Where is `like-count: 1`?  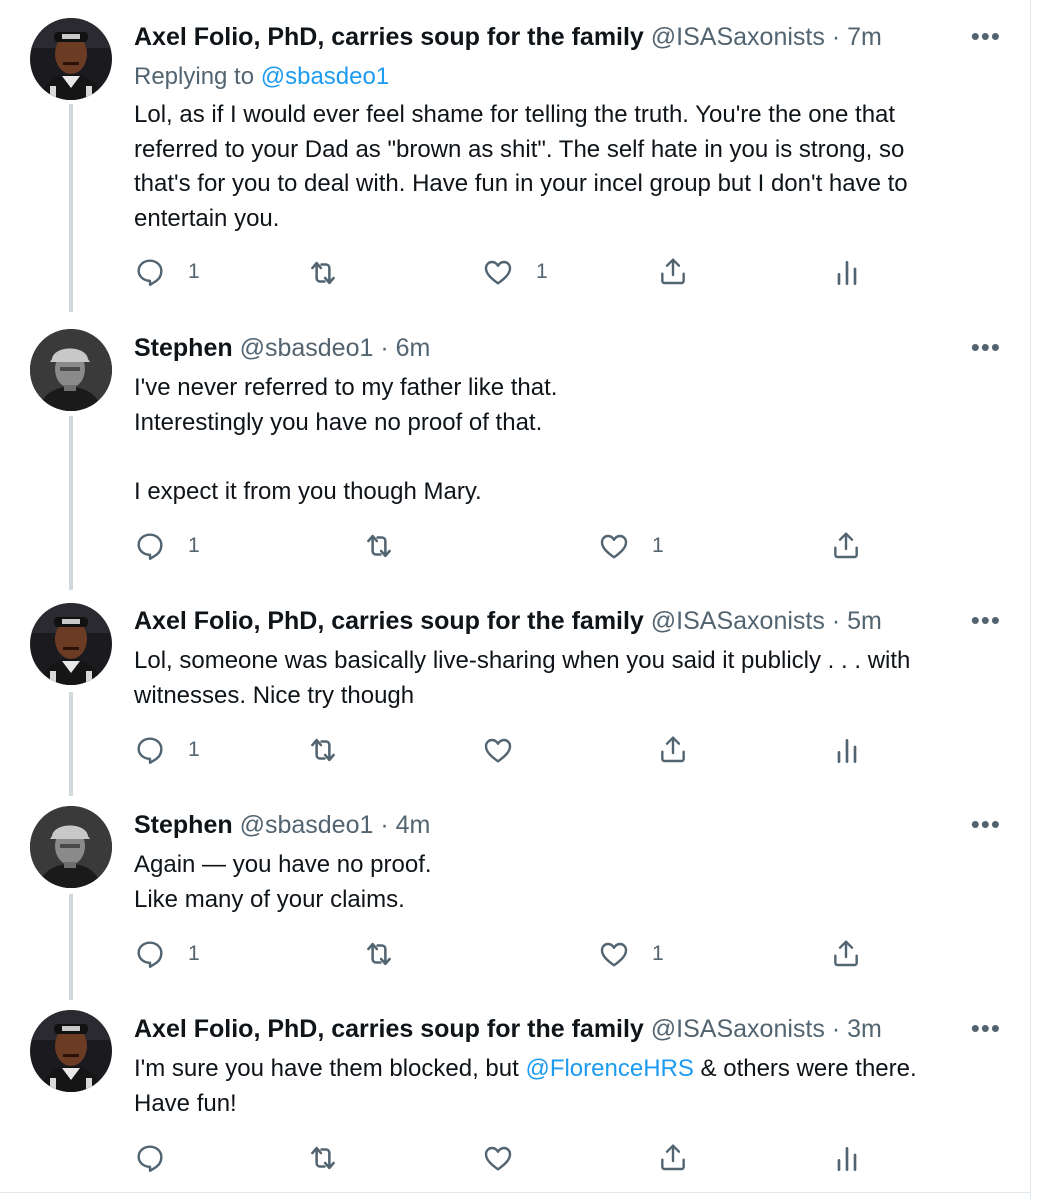 like-count: 1 is located at coordinates (658, 953).